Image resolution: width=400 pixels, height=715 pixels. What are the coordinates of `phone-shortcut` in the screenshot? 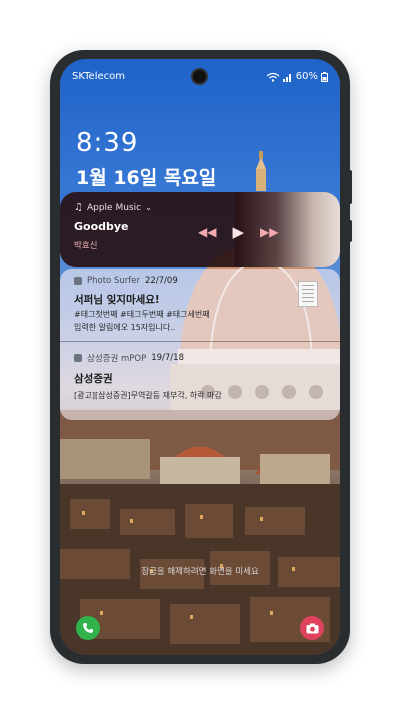 It's located at (88, 628).